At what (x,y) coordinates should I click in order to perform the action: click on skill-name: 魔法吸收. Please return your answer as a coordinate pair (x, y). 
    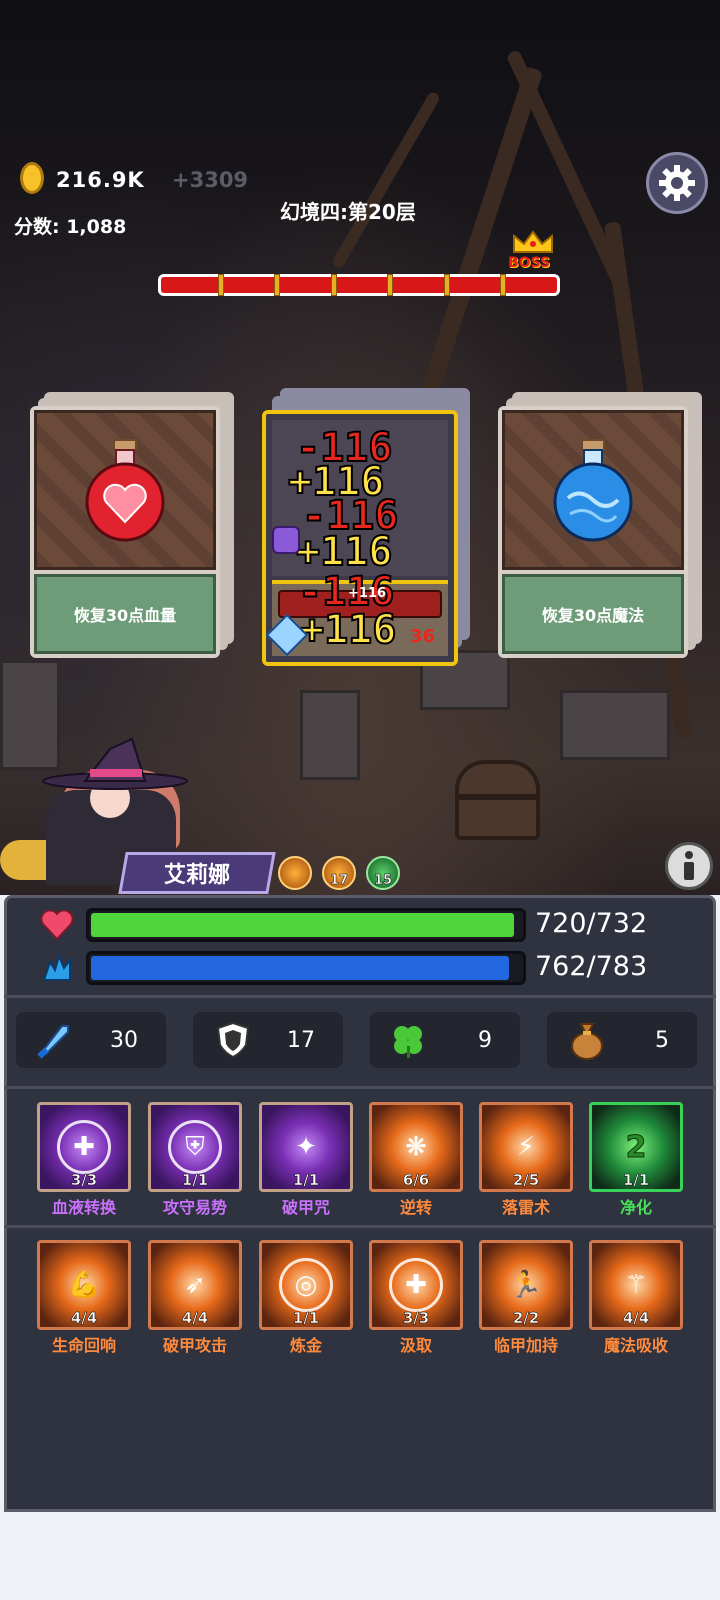
    Looking at the image, I should click on (635, 1345).